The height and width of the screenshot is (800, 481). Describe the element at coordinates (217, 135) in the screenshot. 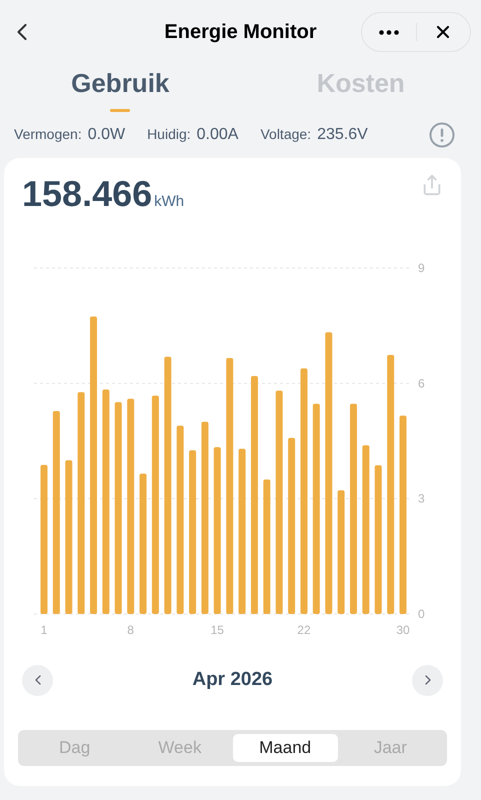

I see `stat-value: 0.00A` at that location.